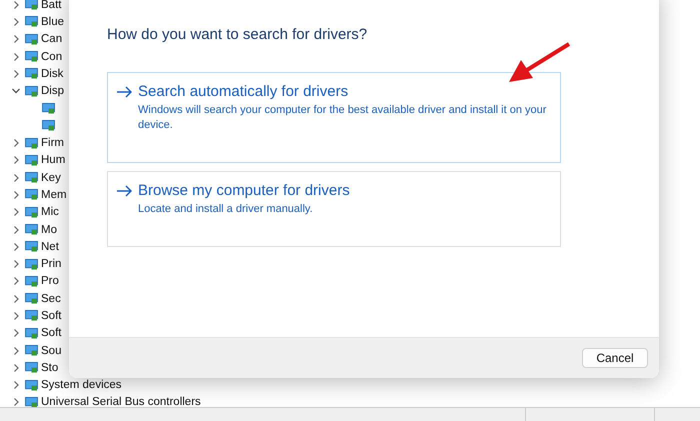  What do you see at coordinates (244, 190) in the screenshot?
I see `option-title: Browse my computer for drivers` at bounding box center [244, 190].